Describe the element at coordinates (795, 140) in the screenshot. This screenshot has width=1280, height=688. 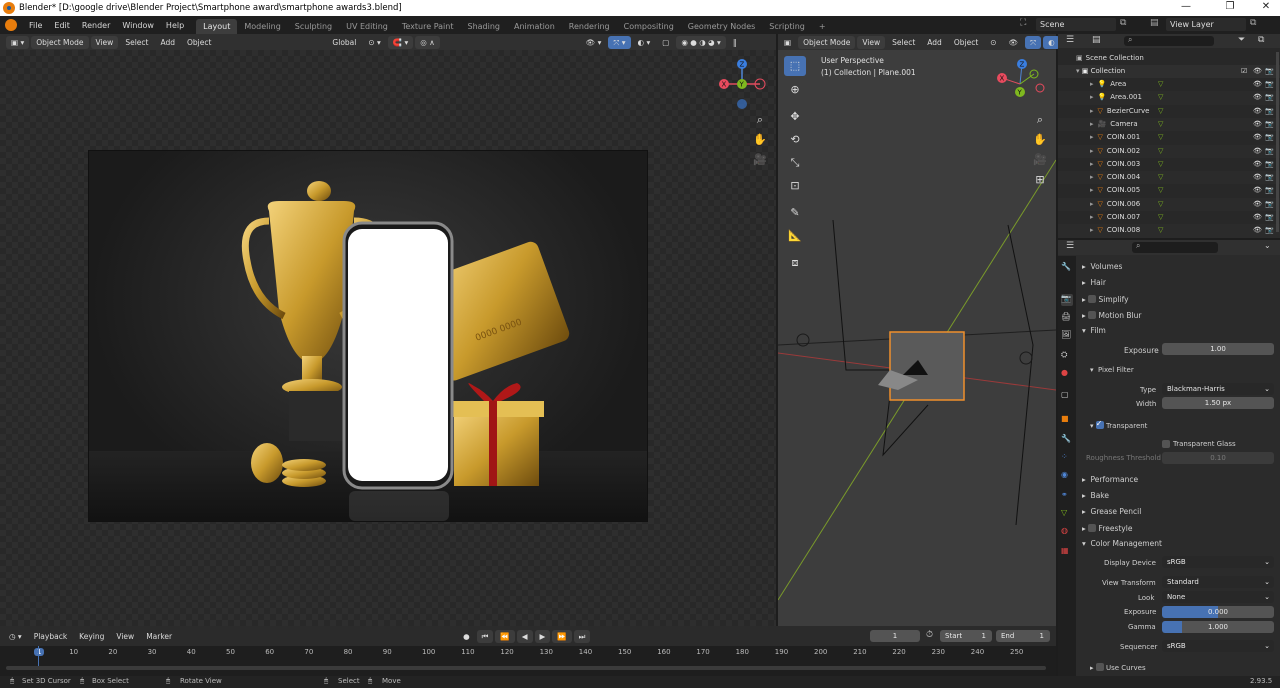
I see `rotate-tool-icon: ⟲` at that location.